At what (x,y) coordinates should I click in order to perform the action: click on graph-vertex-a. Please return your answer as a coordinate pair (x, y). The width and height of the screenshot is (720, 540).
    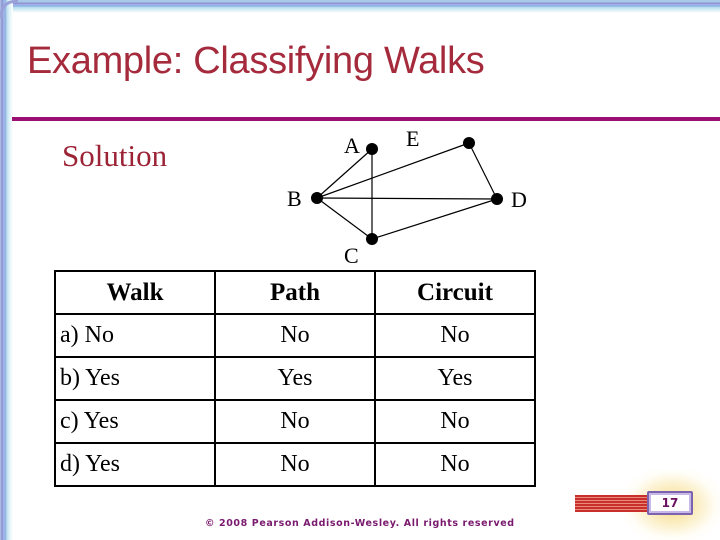
    Looking at the image, I should click on (372, 149).